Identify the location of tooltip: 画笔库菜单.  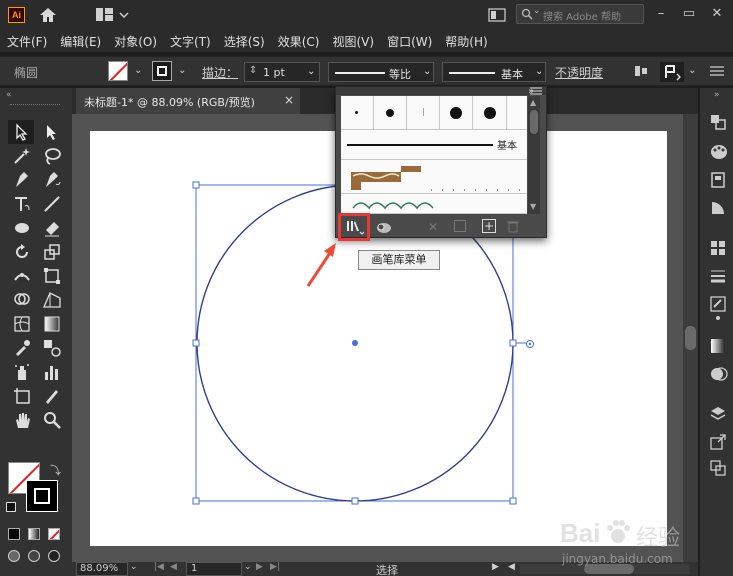
(399, 260).